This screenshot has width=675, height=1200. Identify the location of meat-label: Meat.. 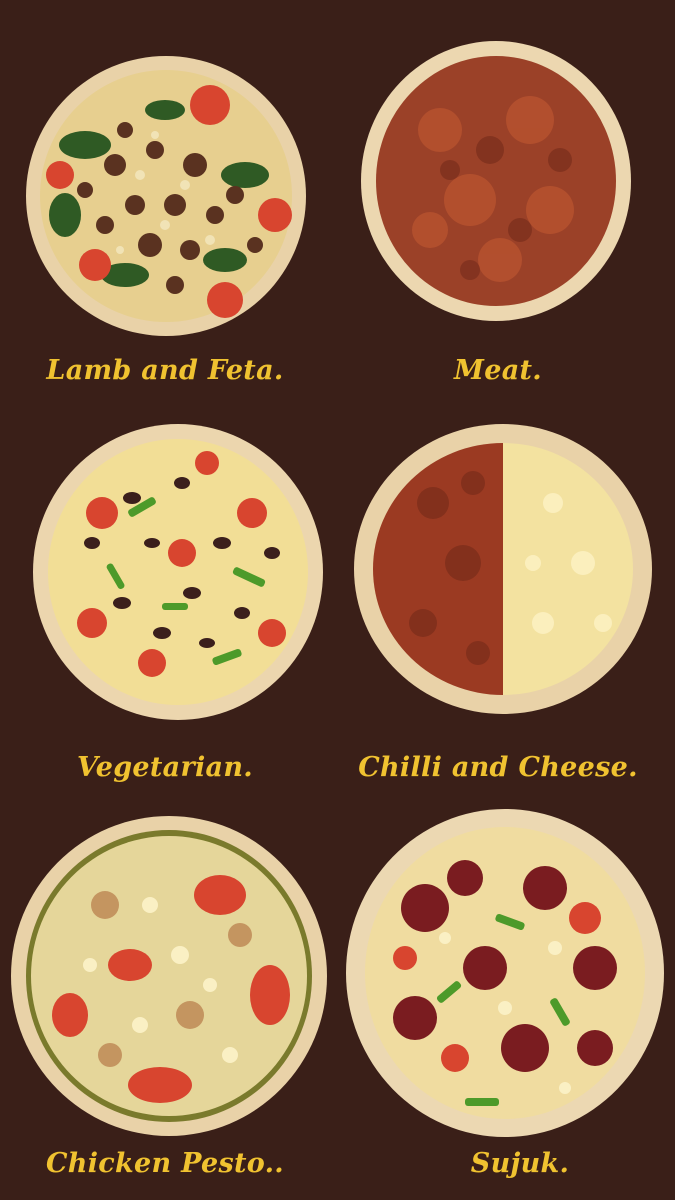
(498, 370).